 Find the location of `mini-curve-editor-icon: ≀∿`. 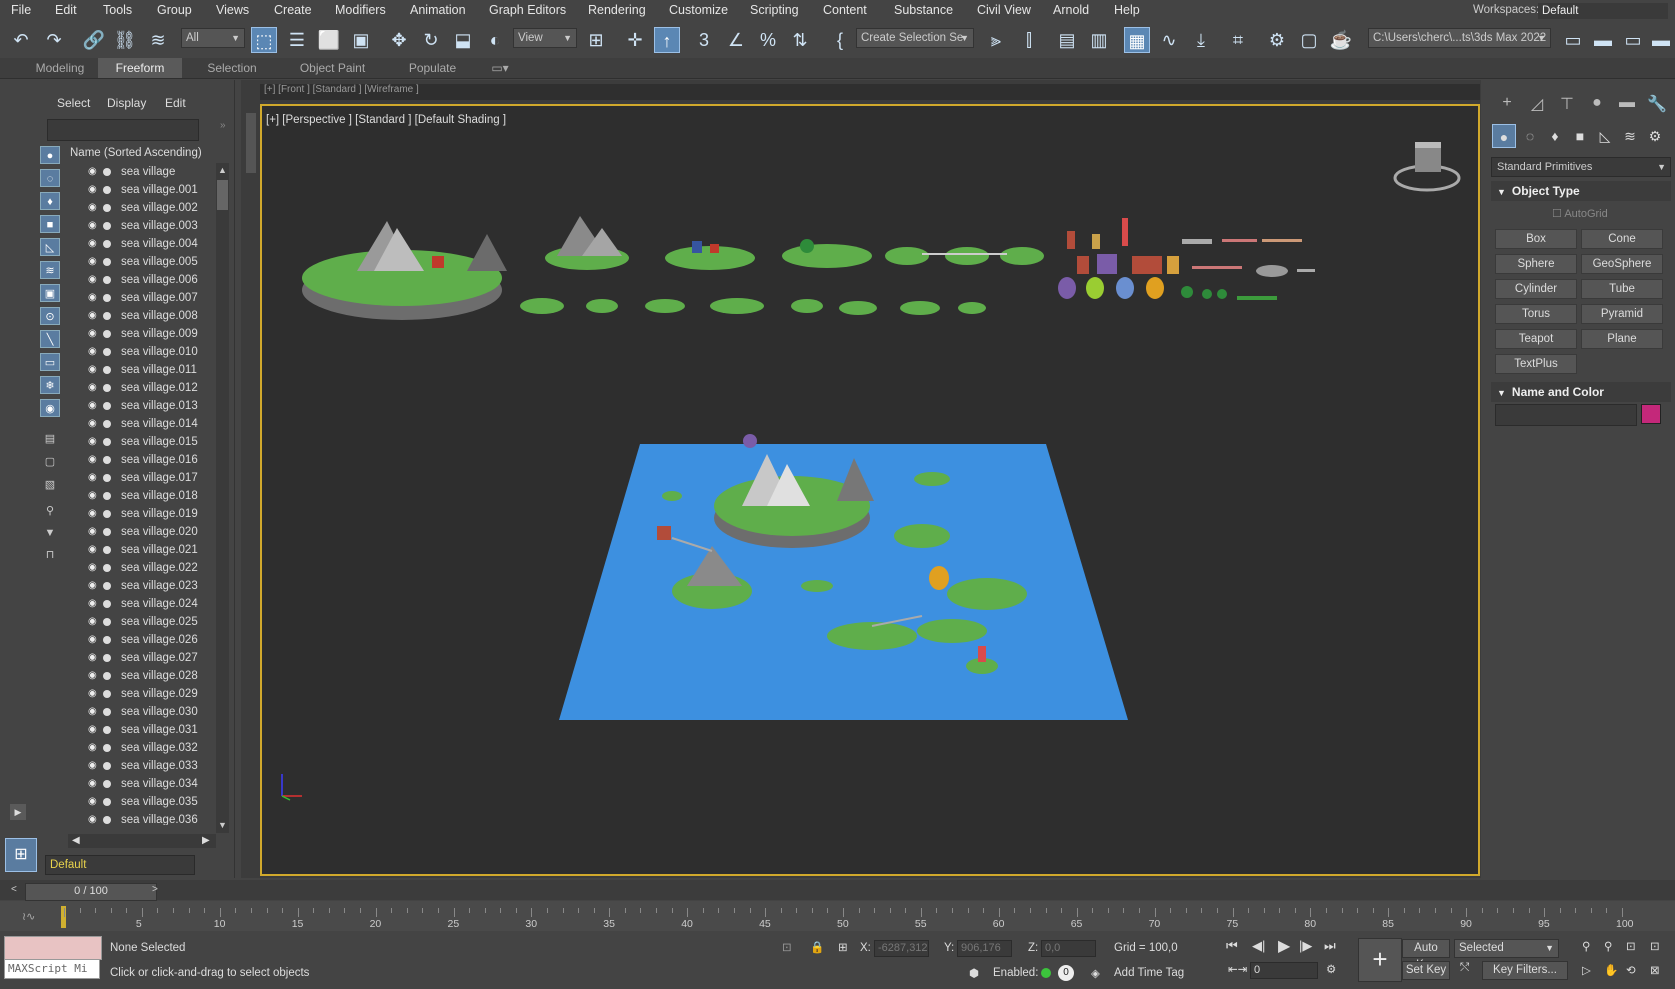

mini-curve-editor-icon: ≀∿ is located at coordinates (28, 916).